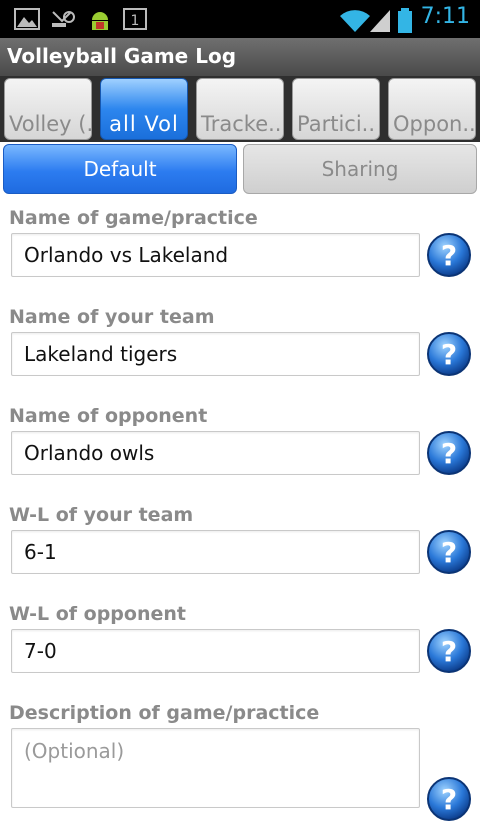 Image resolution: width=480 pixels, height=822 pixels. I want to click on tab-label: Tracke.., so click(241, 124).